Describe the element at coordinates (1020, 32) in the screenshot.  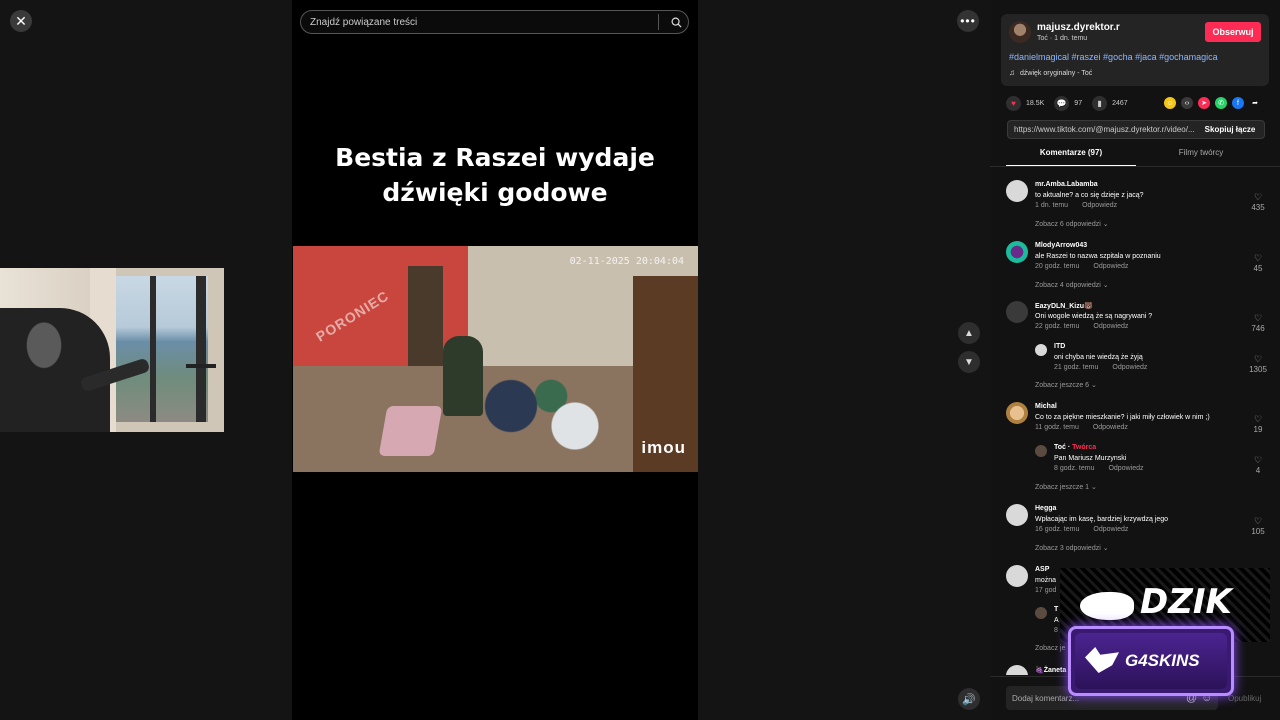
I see `author-avatar` at that location.